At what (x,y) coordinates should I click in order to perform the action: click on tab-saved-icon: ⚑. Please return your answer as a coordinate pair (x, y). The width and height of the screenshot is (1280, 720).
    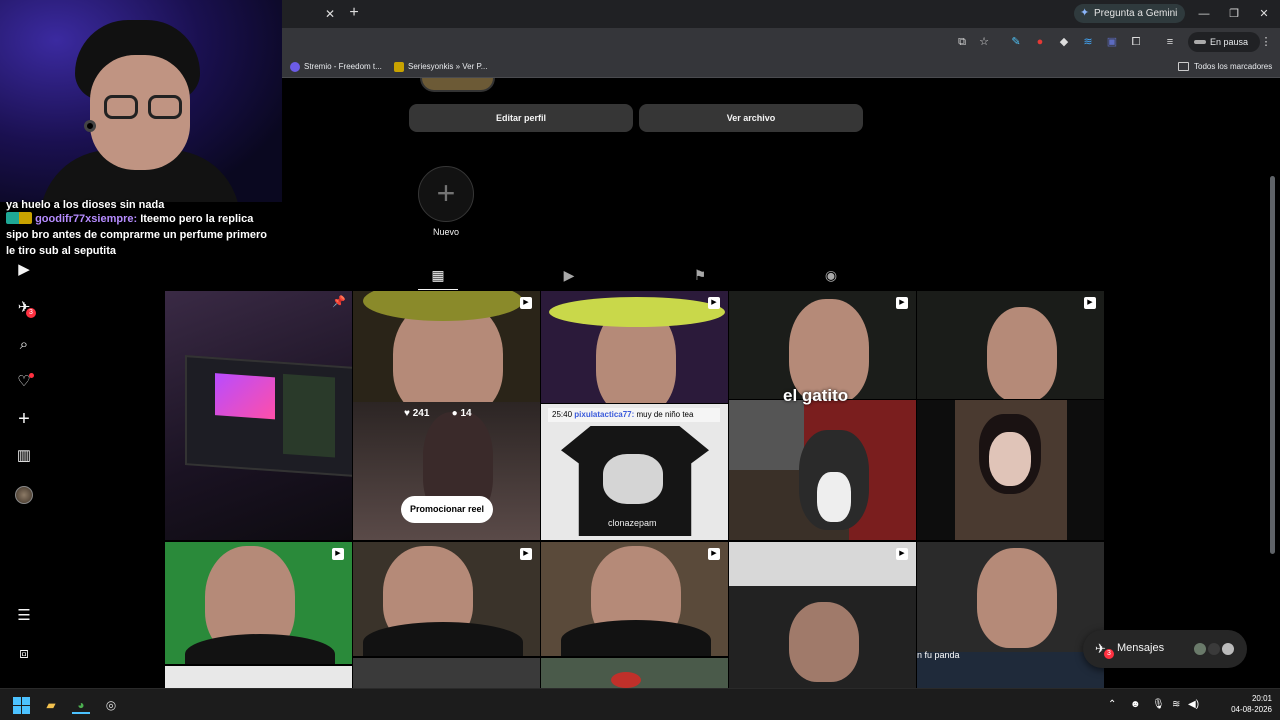
    Looking at the image, I should click on (700, 275).